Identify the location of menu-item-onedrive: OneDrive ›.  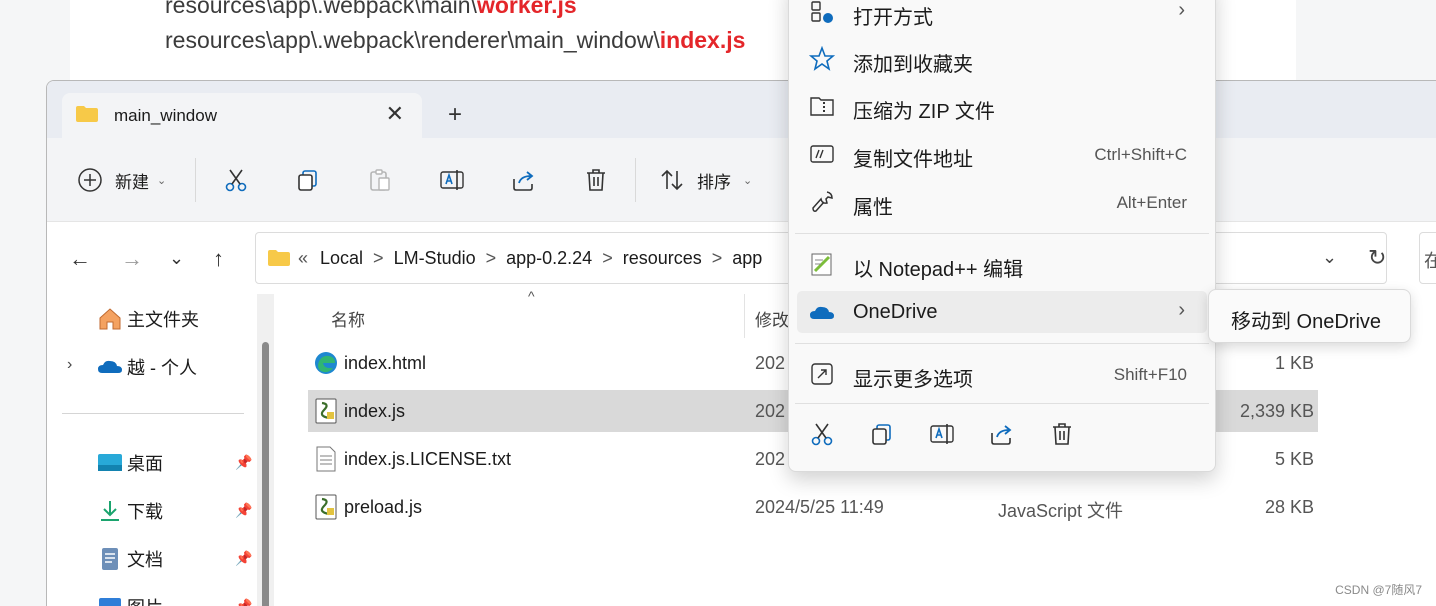
(1002, 312).